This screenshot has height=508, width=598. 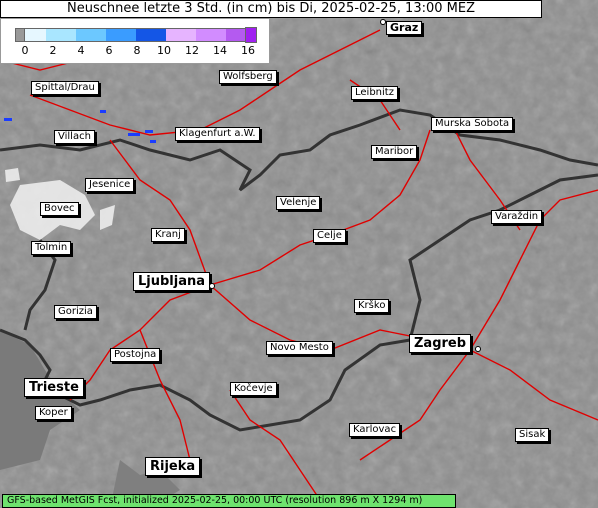 What do you see at coordinates (109, 50) in the screenshot?
I see `legend-tick: 6` at bounding box center [109, 50].